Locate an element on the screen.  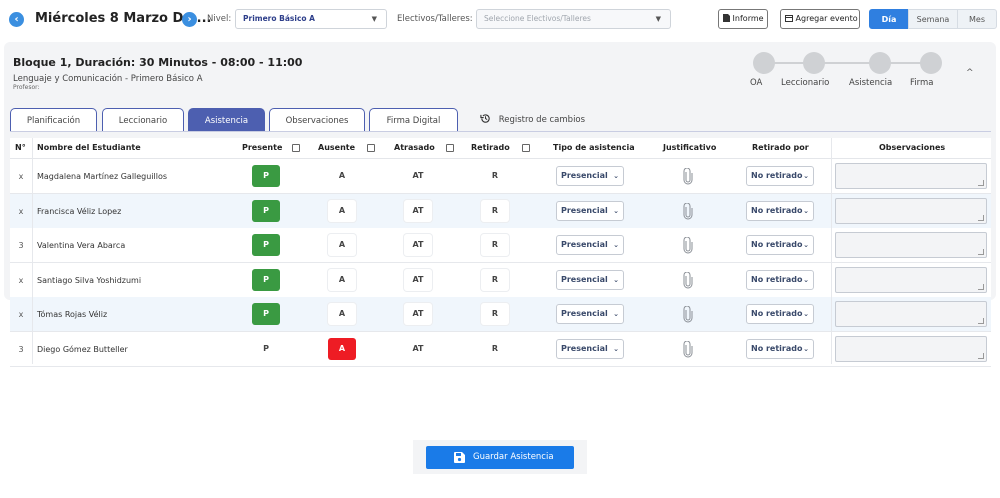
tab-firma-digital: Firma Digital is located at coordinates (413, 120).